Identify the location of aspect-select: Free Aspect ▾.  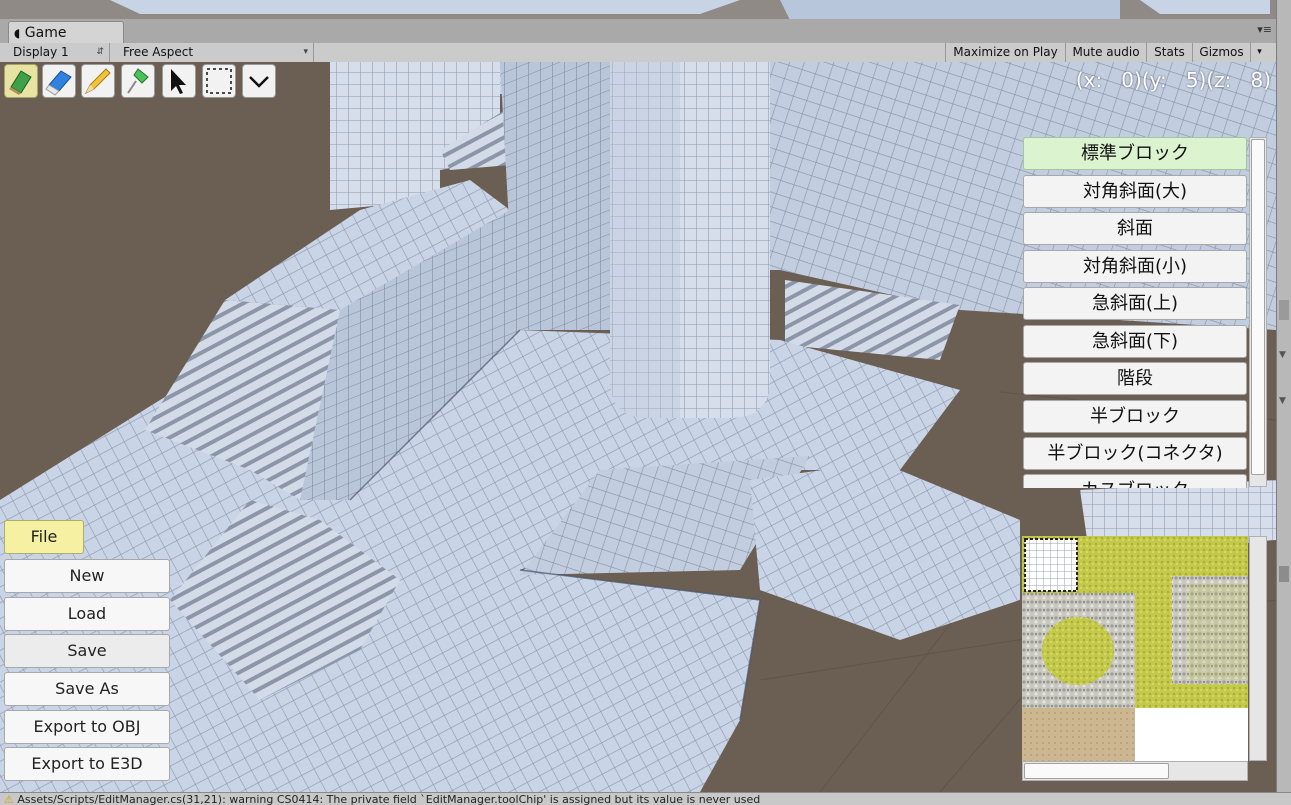
(215, 52).